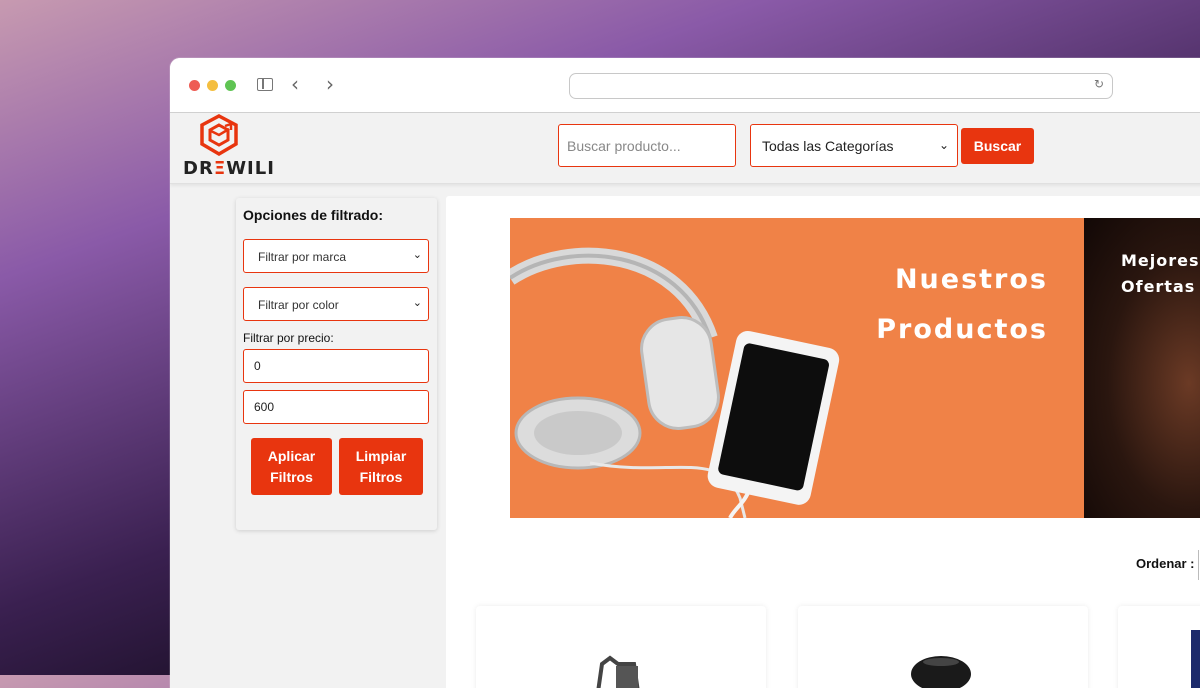  What do you see at coordinates (288, 338) in the screenshot?
I see `price-filter-label: Filtrar por precio:` at bounding box center [288, 338].